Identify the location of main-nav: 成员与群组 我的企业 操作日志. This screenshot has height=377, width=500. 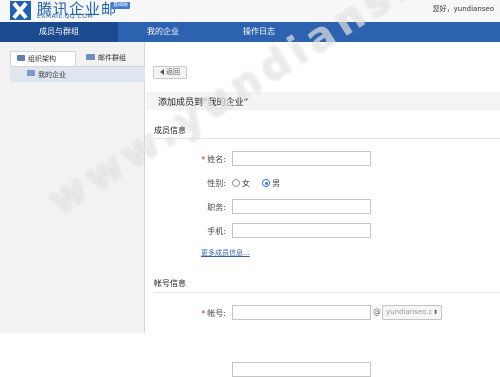
(250, 32).